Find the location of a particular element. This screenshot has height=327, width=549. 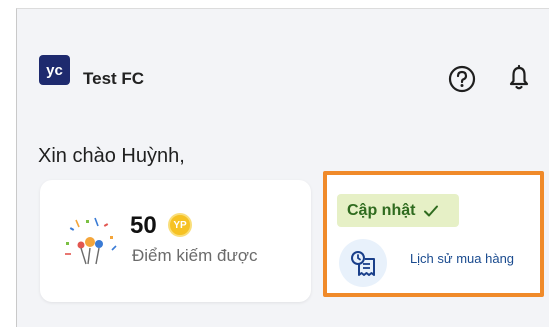

receipt-icon is located at coordinates (363, 263).